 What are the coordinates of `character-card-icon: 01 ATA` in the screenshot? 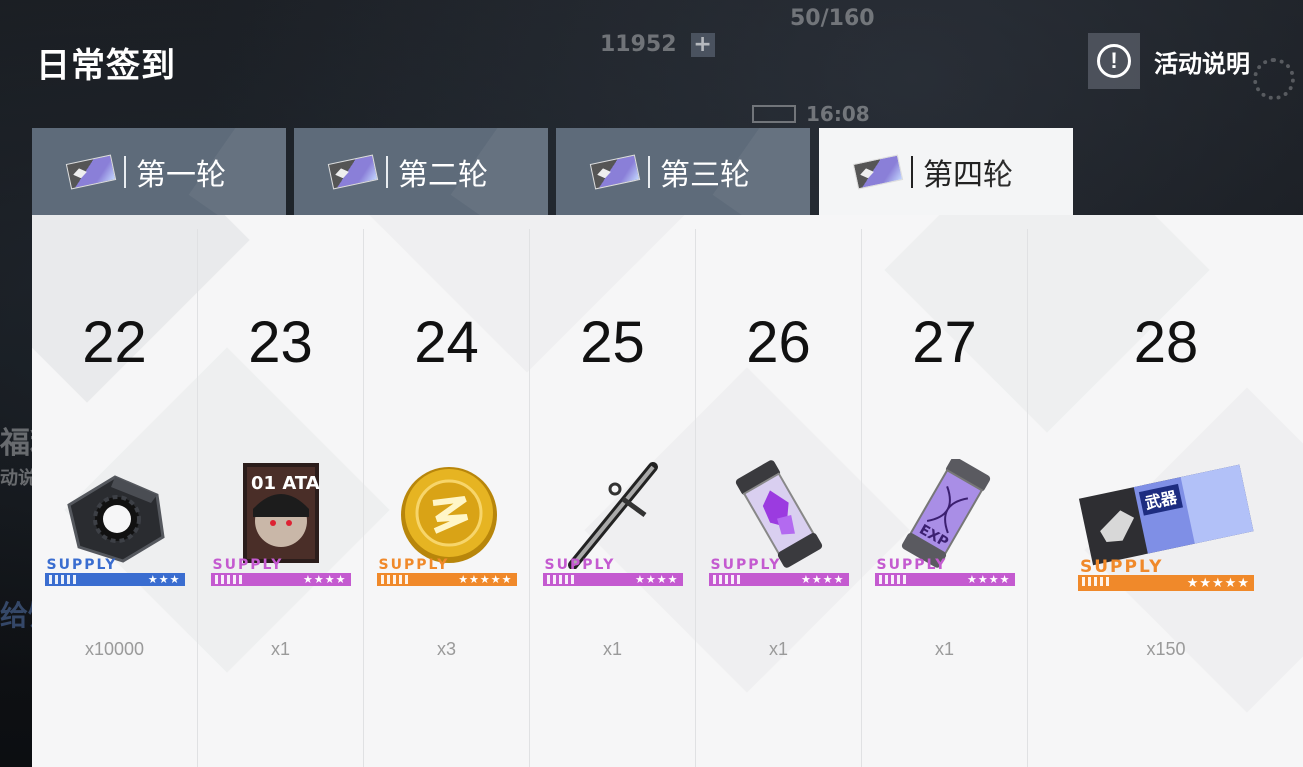 It's located at (281, 513).